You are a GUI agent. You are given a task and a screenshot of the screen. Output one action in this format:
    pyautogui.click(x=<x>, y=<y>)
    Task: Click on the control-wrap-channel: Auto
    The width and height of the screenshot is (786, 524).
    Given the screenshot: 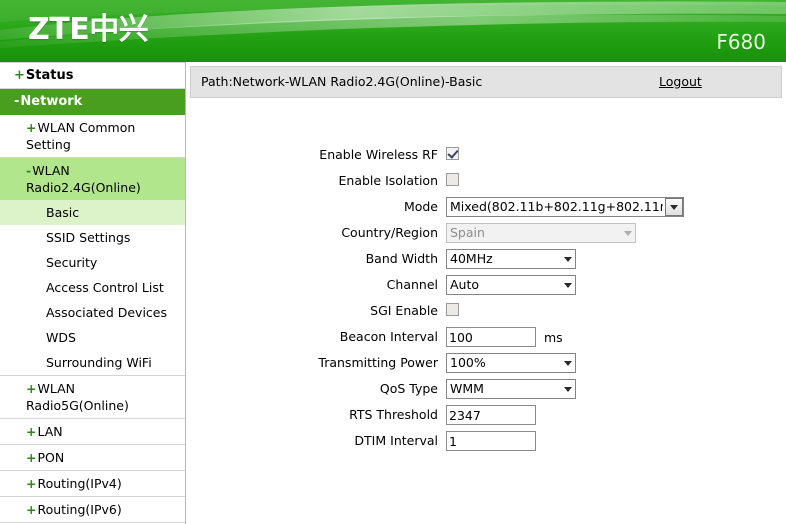 What is the action you would take?
    pyautogui.click(x=511, y=284)
    